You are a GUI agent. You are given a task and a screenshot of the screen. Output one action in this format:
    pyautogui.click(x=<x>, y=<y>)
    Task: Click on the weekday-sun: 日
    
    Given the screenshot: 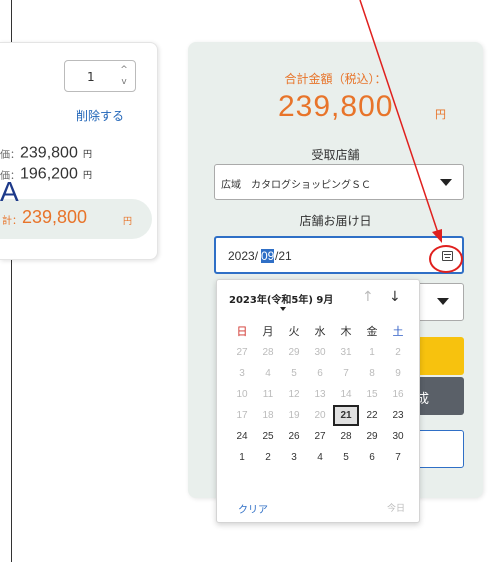 What is the action you would take?
    pyautogui.click(x=242, y=331)
    